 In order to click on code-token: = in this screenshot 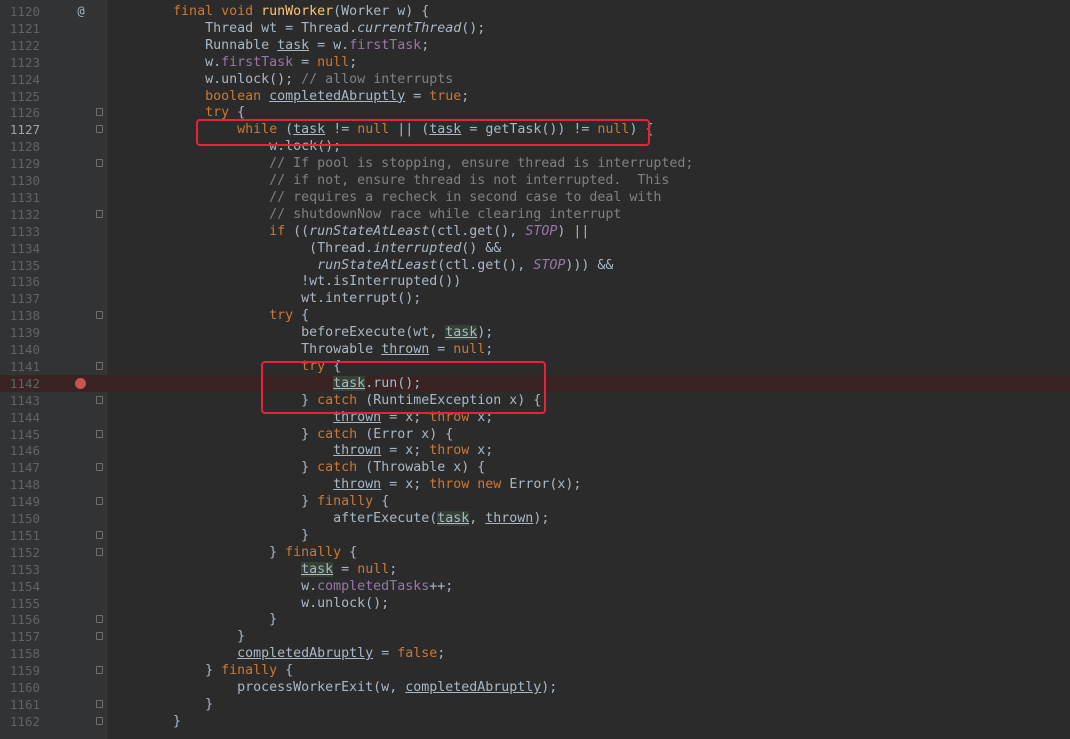, I will do `click(305, 62)`.